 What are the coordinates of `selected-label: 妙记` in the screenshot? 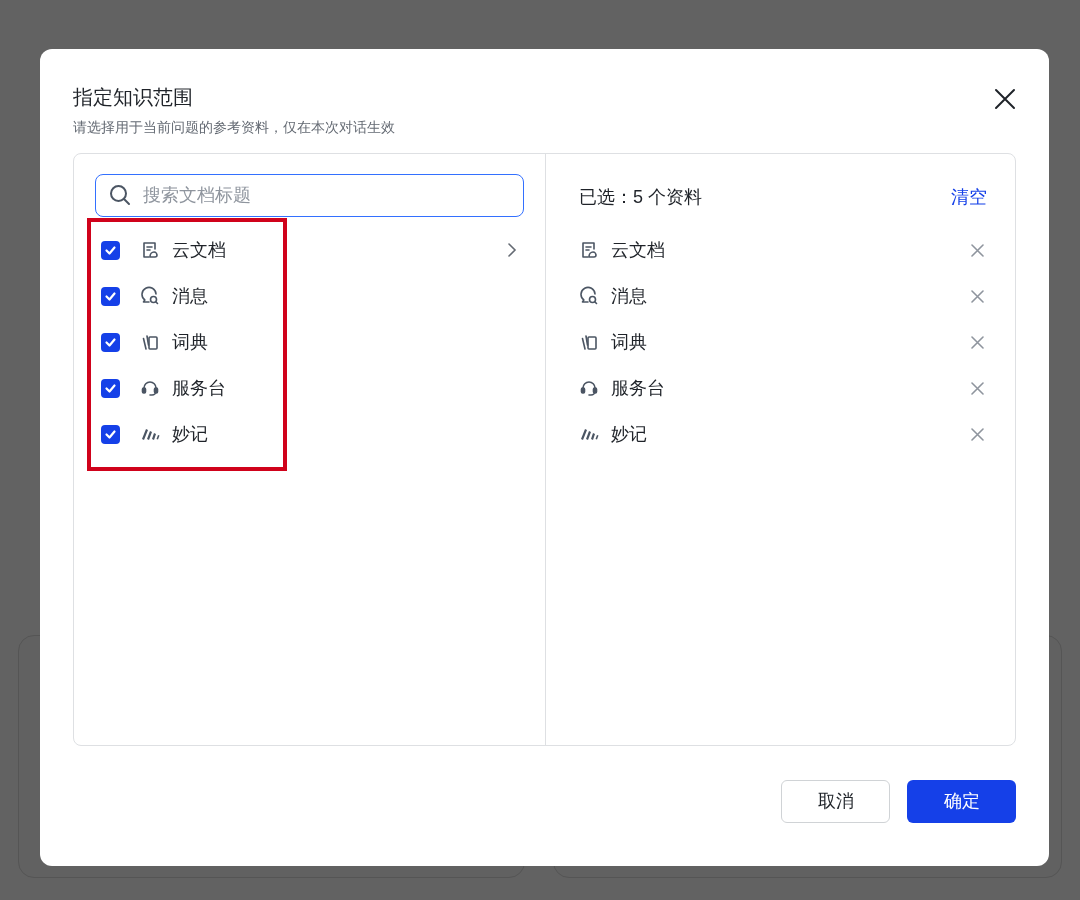 It's located at (629, 434).